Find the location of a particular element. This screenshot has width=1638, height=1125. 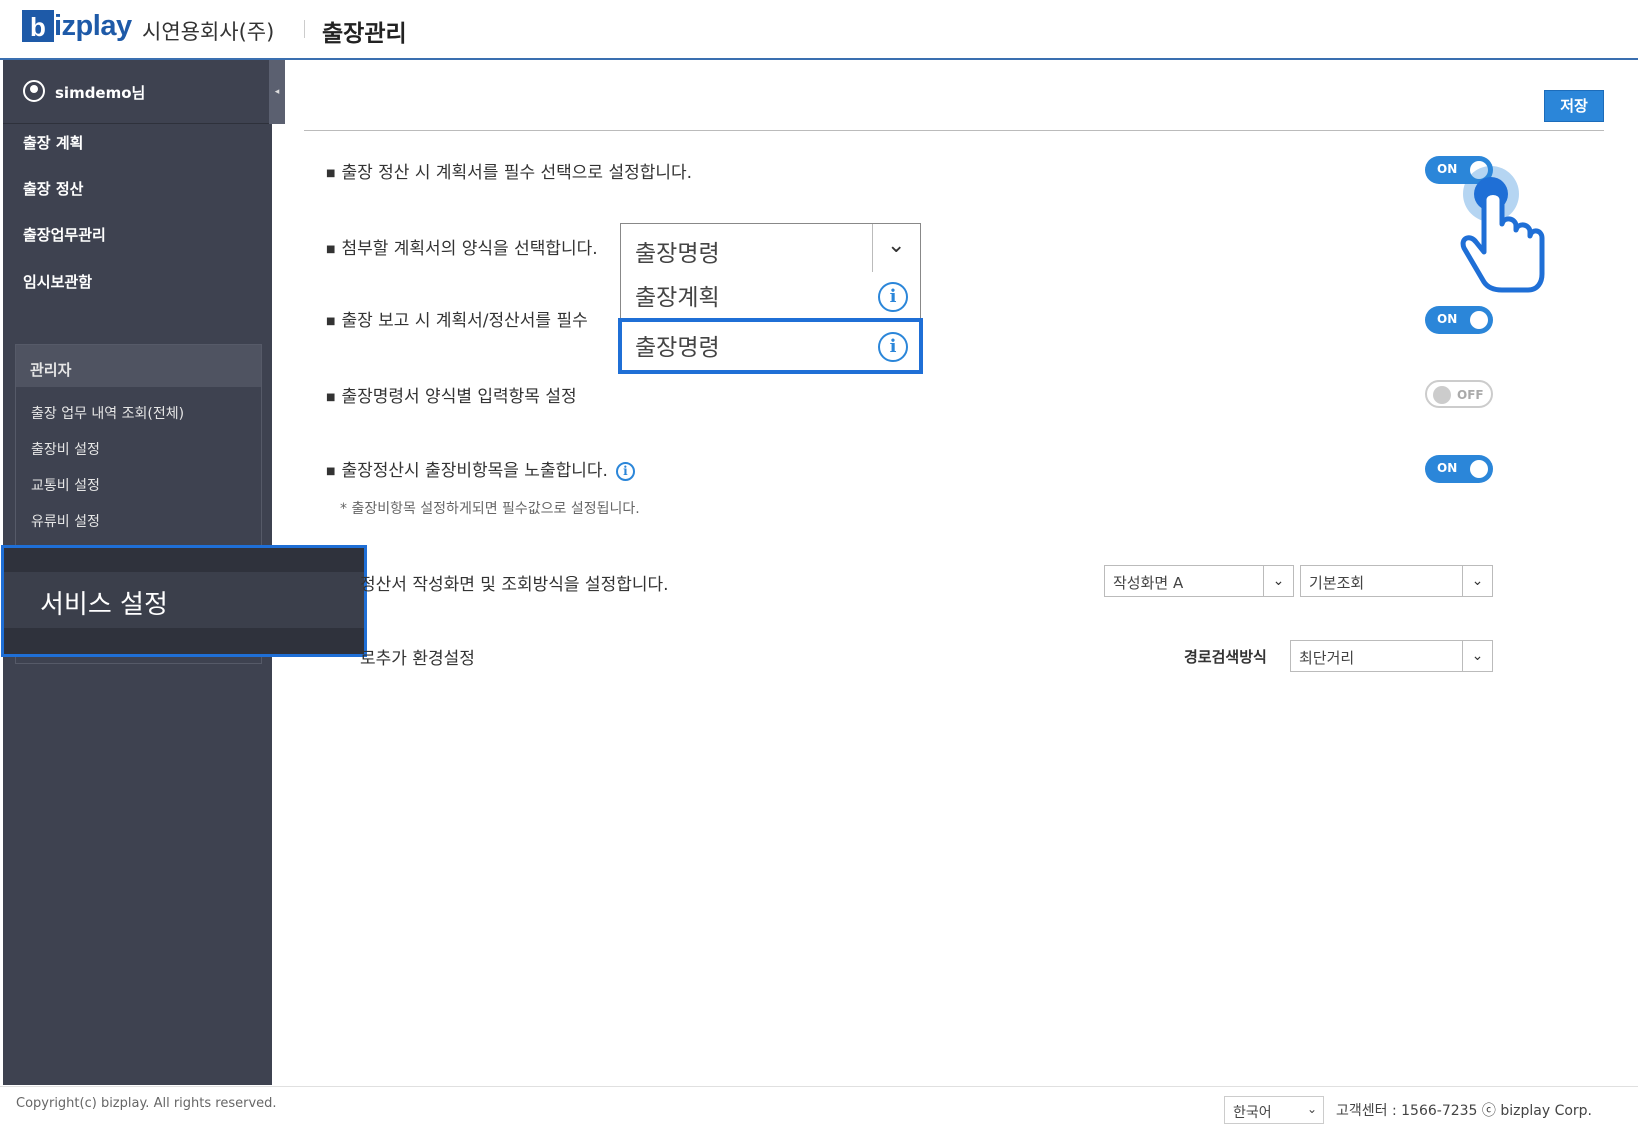

write-screen-value: 작성화면 A is located at coordinates (1148, 583).